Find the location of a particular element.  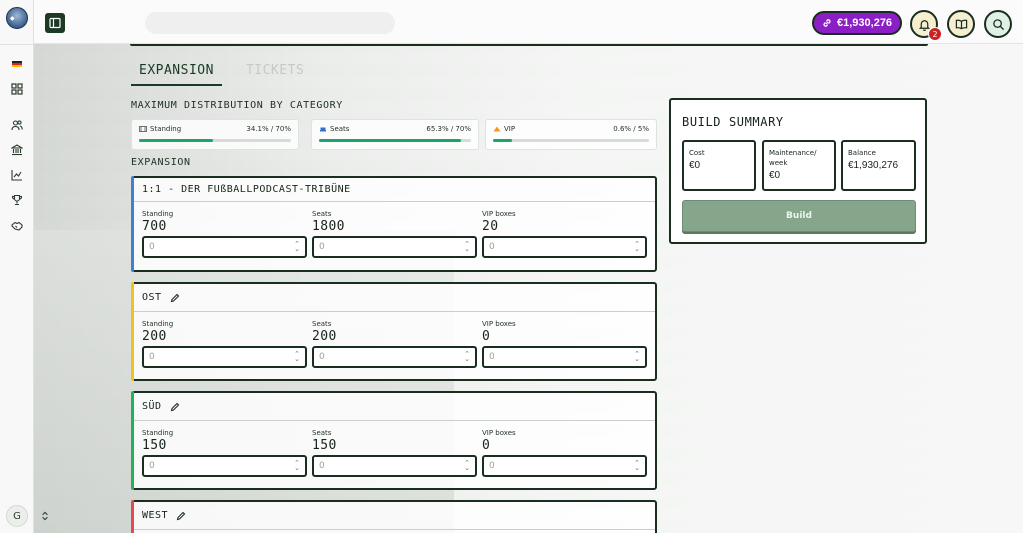

bell-icon is located at coordinates (924, 25).